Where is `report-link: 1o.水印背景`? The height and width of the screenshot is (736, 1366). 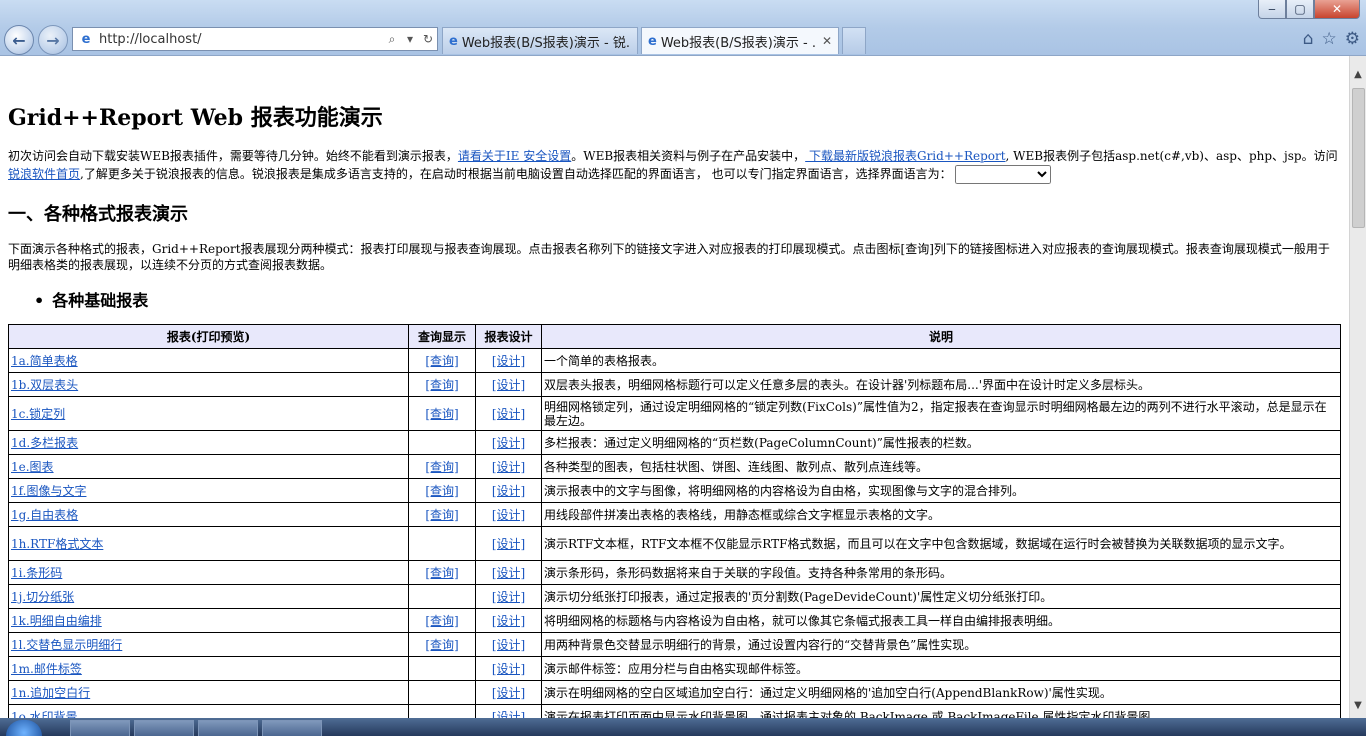 report-link: 1o.水印背景 is located at coordinates (44, 714).